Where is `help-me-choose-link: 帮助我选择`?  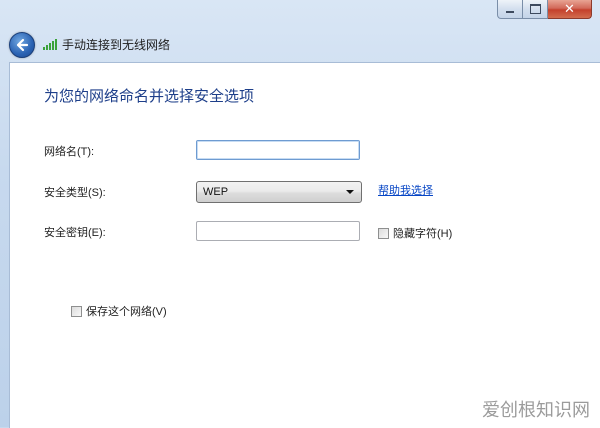 help-me-choose-link: 帮助我选择 is located at coordinates (405, 190).